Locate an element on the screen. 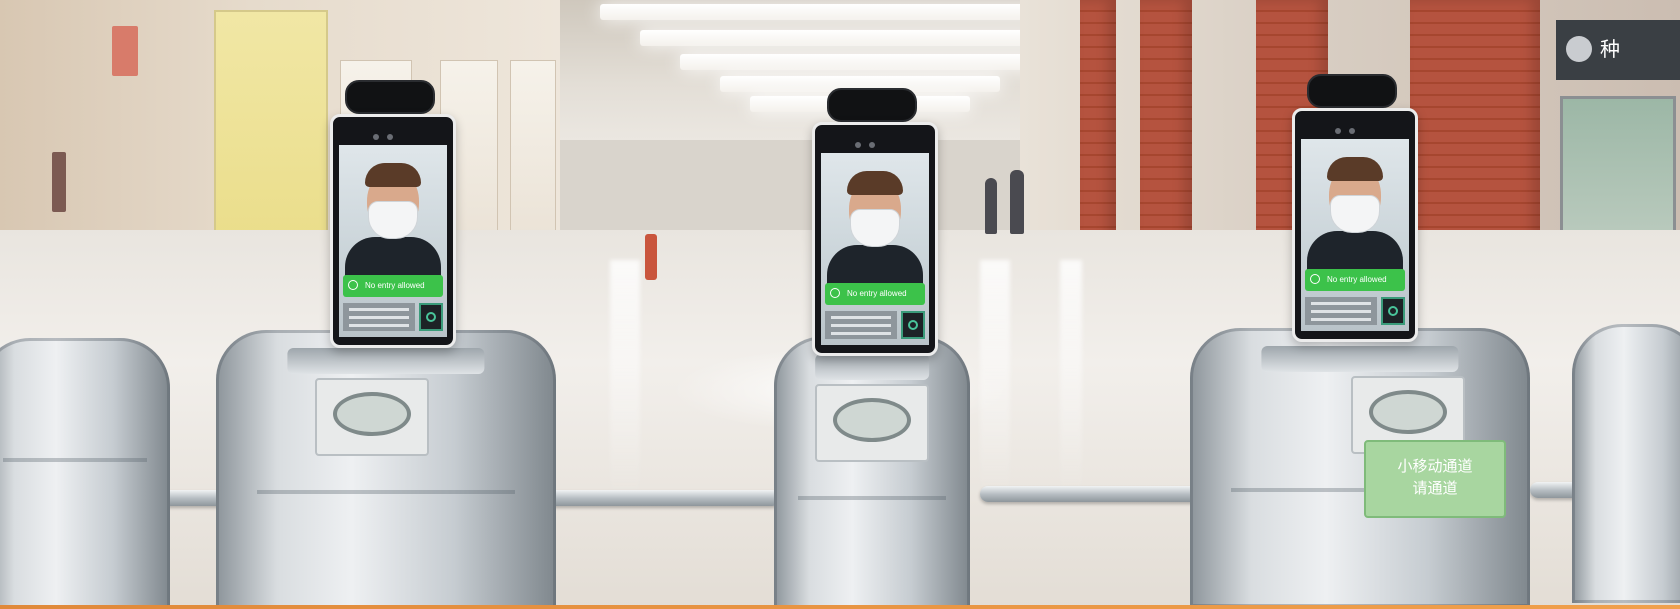 This screenshot has width=1680, height=609. brick-column is located at coordinates (1098, 125).